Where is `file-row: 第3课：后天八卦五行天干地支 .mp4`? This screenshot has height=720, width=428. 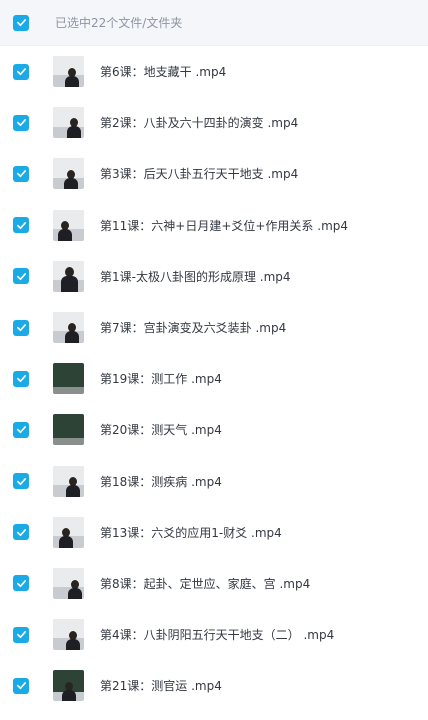
file-row: 第3课：后天八卦五行天干地支 .mp4 is located at coordinates (214, 173).